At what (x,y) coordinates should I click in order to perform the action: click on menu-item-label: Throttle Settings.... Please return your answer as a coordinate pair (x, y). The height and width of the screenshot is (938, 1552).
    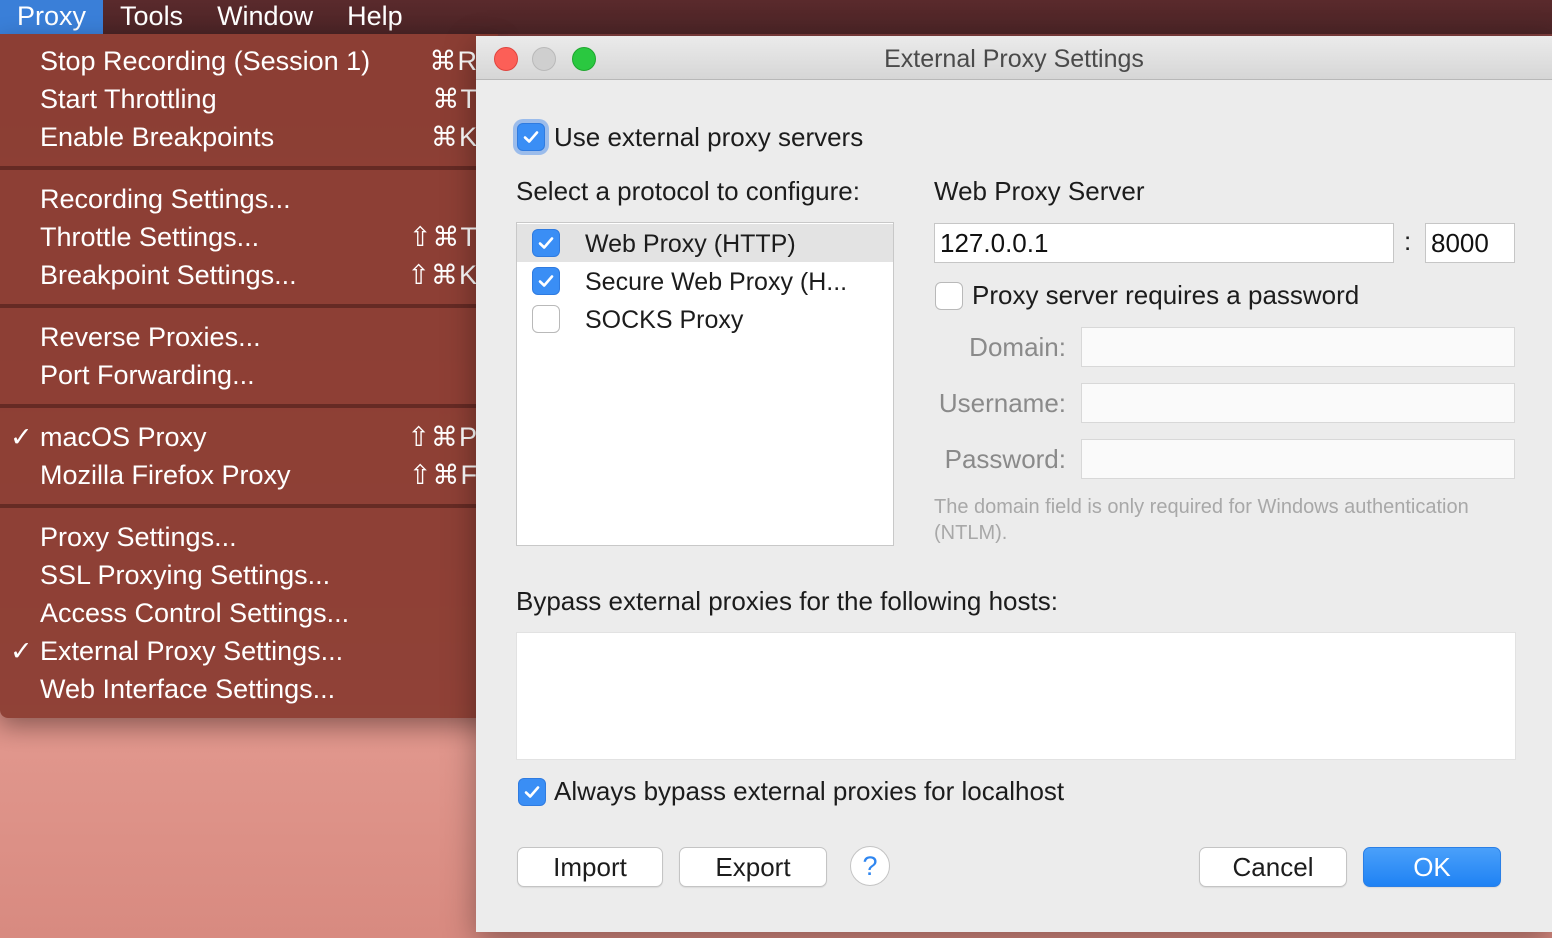
    Looking at the image, I should click on (150, 237).